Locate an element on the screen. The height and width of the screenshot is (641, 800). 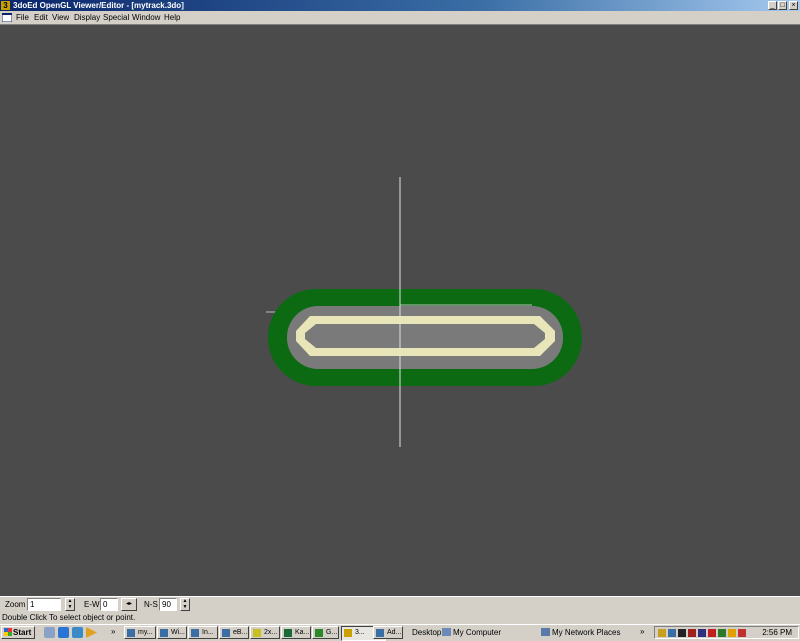
show-desktop-icon is located at coordinates (49, 632).